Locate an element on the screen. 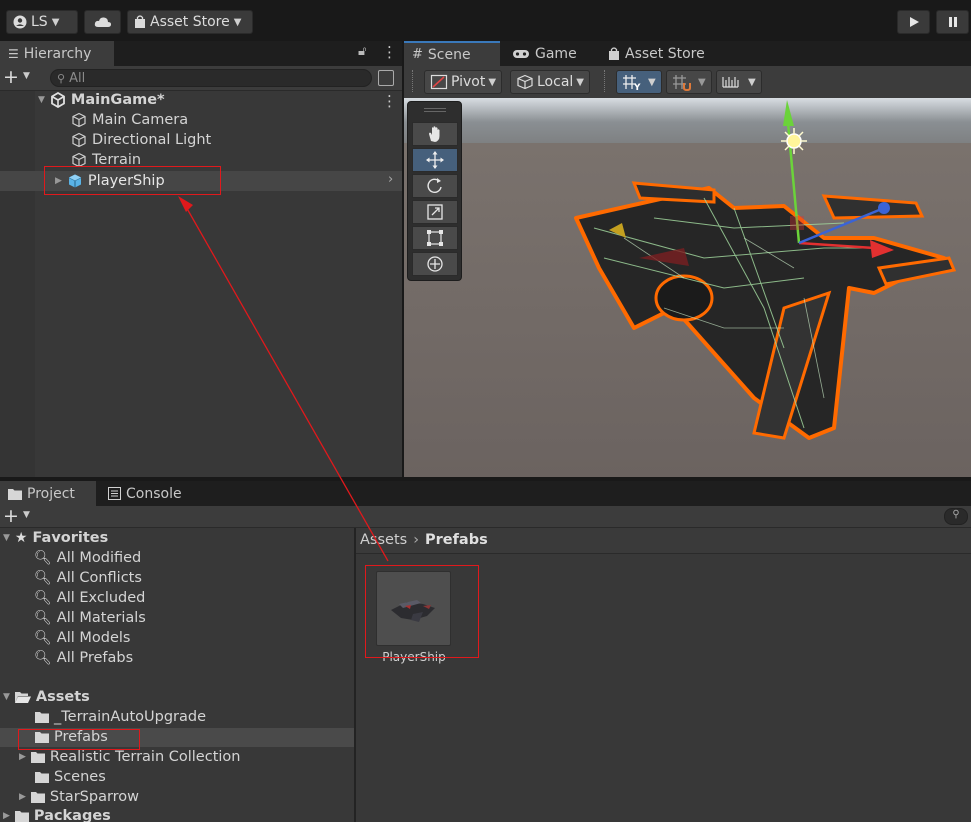 This screenshot has height=822, width=971. grid-snap-button: Y ▼ is located at coordinates (639, 82).